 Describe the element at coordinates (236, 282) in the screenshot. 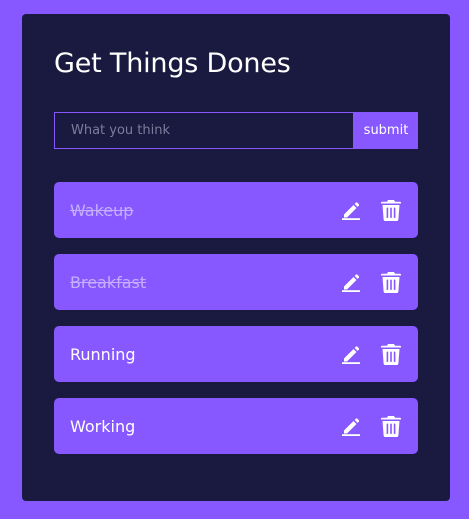

I see `todo-item: Breakfast` at that location.